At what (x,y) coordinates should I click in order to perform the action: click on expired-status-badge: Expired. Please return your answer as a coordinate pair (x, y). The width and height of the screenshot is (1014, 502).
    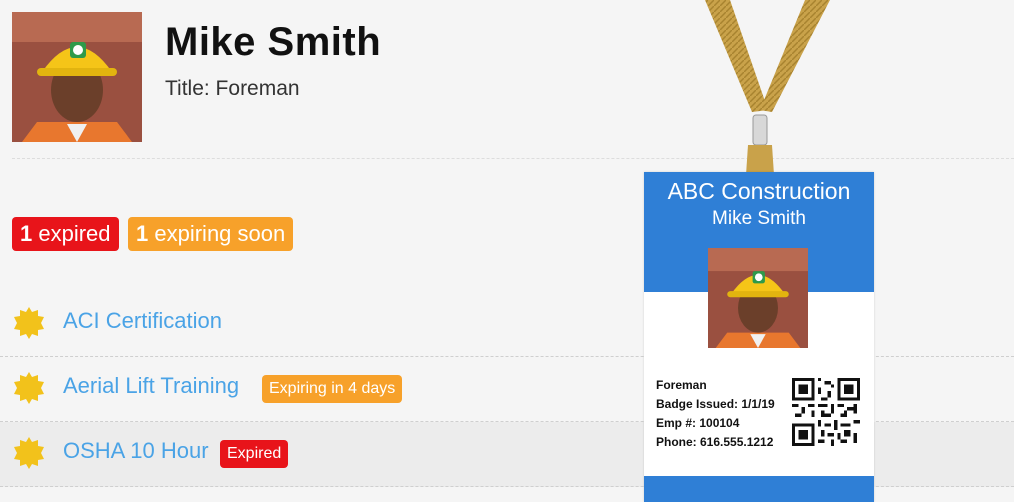
    Looking at the image, I should click on (254, 454).